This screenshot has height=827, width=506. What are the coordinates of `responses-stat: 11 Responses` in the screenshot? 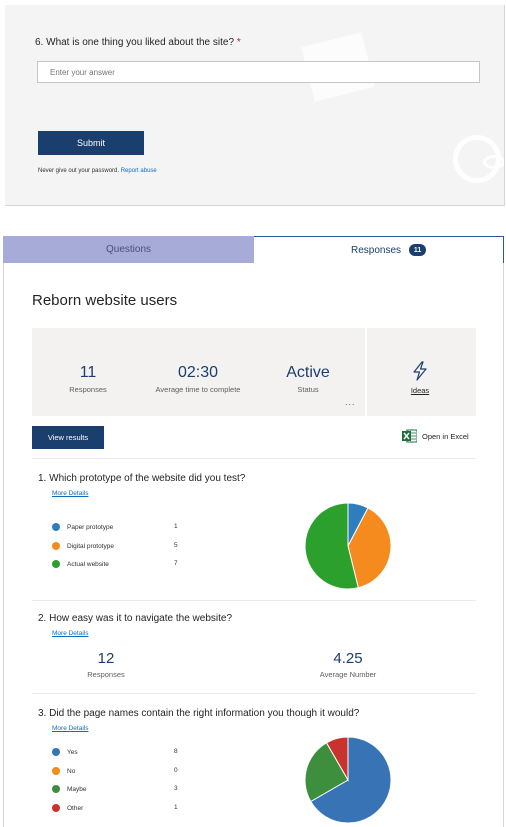 It's located at (88, 379).